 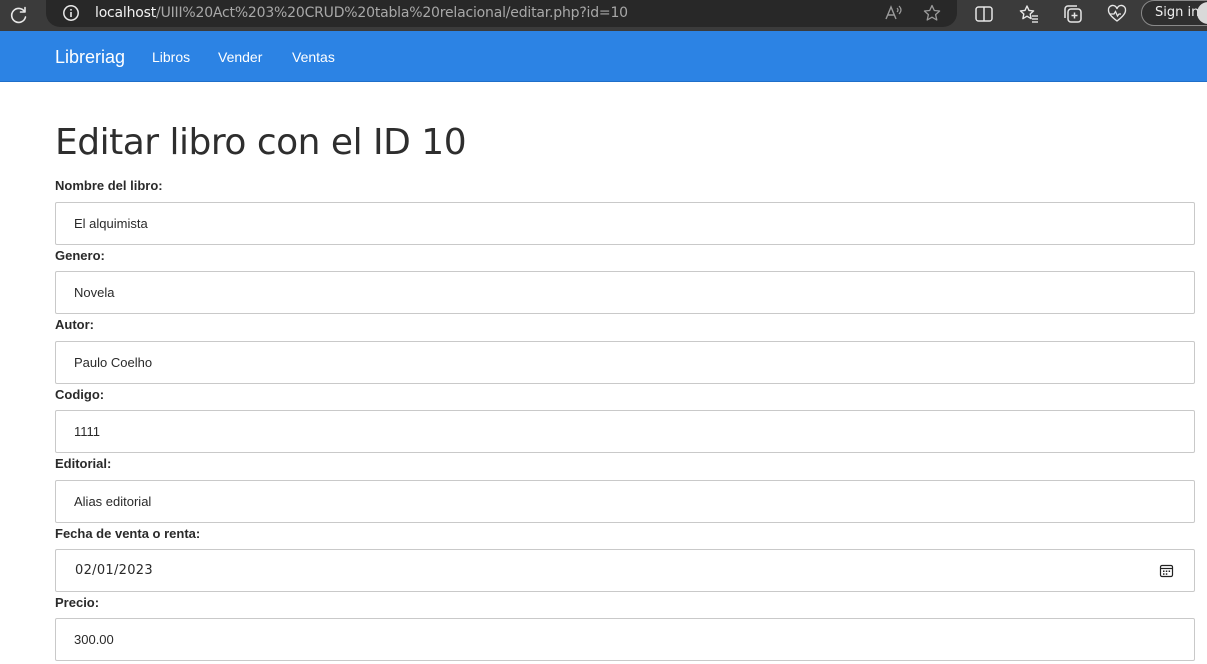 What do you see at coordinates (625, 431) in the screenshot?
I see `codigo-input: 1111` at bounding box center [625, 431].